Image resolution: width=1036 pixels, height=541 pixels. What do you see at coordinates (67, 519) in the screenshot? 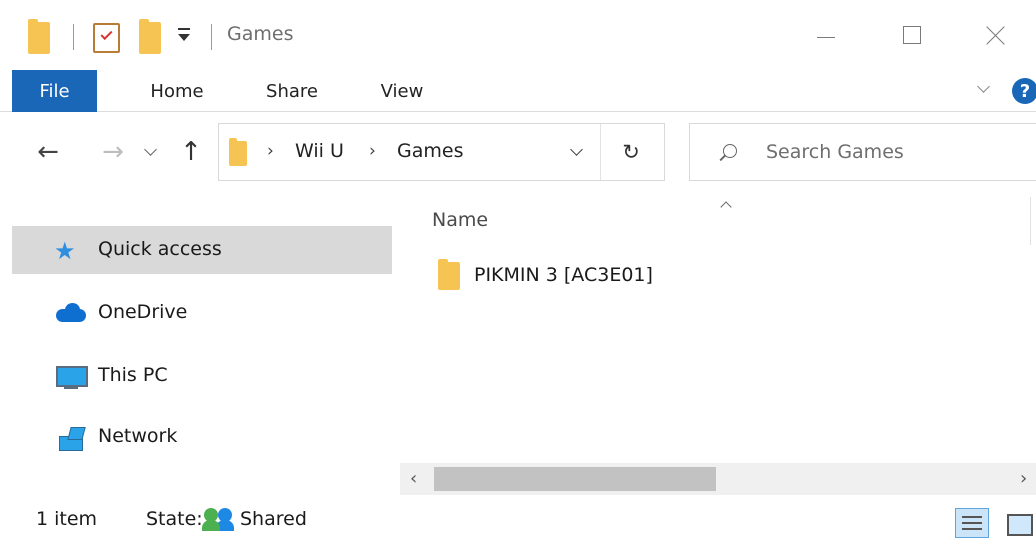
I see `item-count: 1 item` at bounding box center [67, 519].